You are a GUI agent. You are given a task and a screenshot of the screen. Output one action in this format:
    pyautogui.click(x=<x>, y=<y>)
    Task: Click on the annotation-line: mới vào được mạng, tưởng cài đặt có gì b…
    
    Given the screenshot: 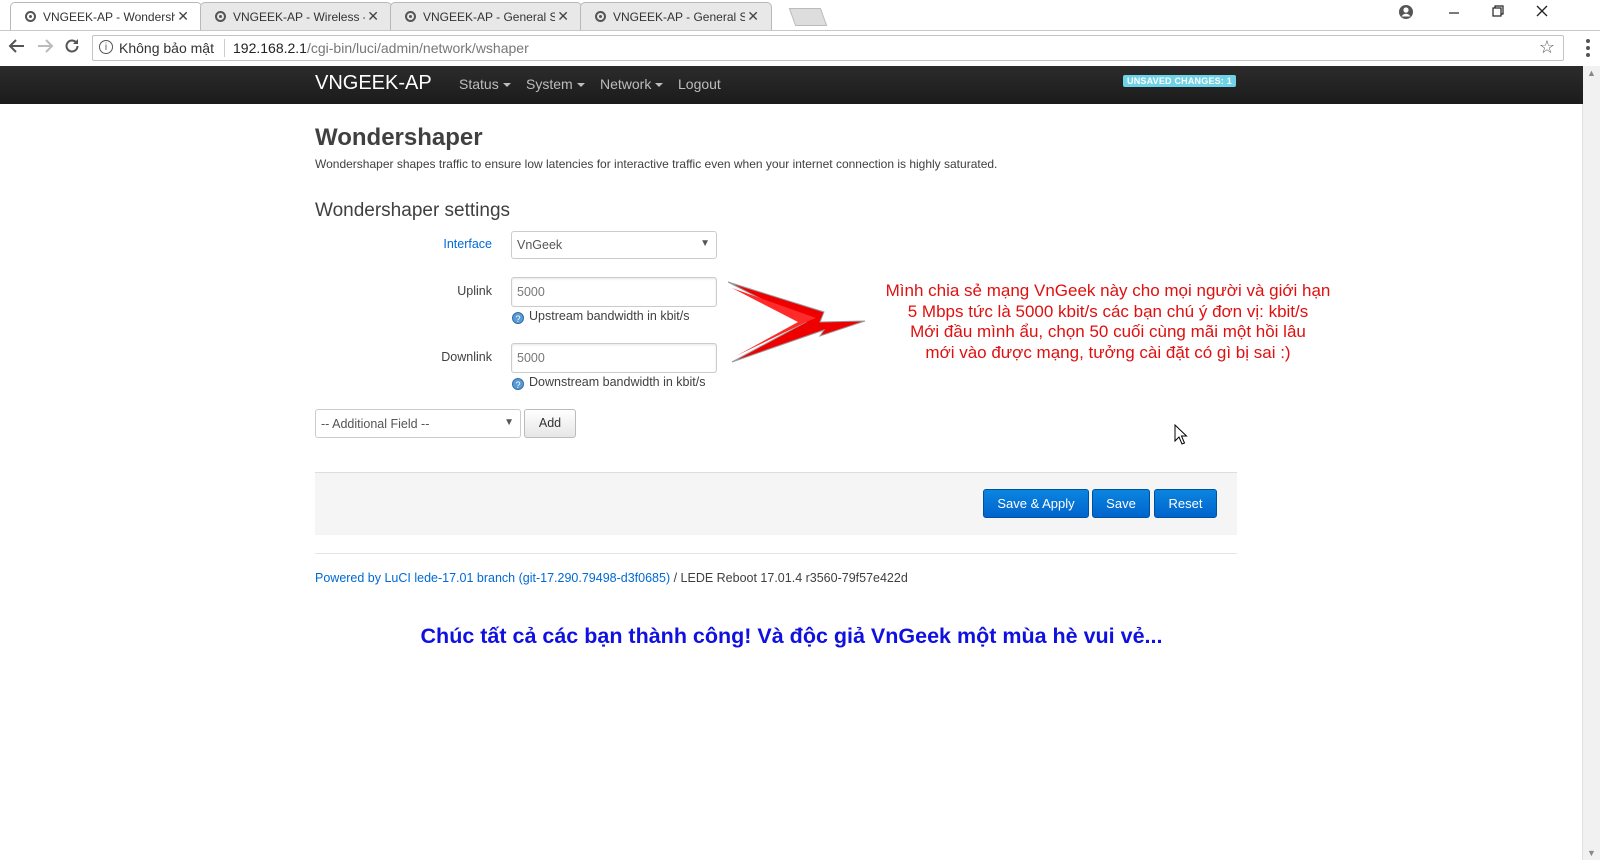 What is the action you would take?
    pyautogui.click(x=1108, y=352)
    